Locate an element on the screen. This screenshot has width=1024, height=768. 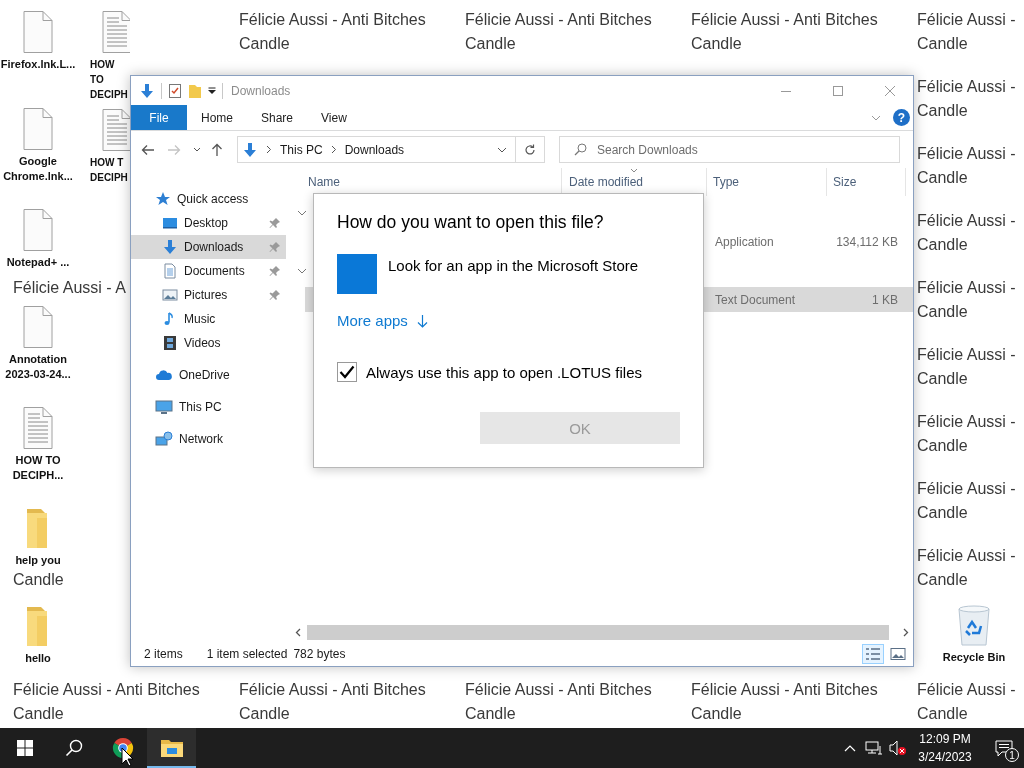
breadcrumb: Downloads is located at coordinates (374, 149).